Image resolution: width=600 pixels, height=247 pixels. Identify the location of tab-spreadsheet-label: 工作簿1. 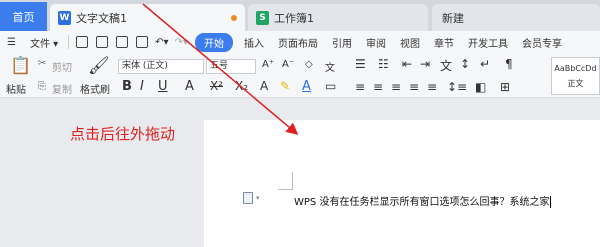
(294, 18).